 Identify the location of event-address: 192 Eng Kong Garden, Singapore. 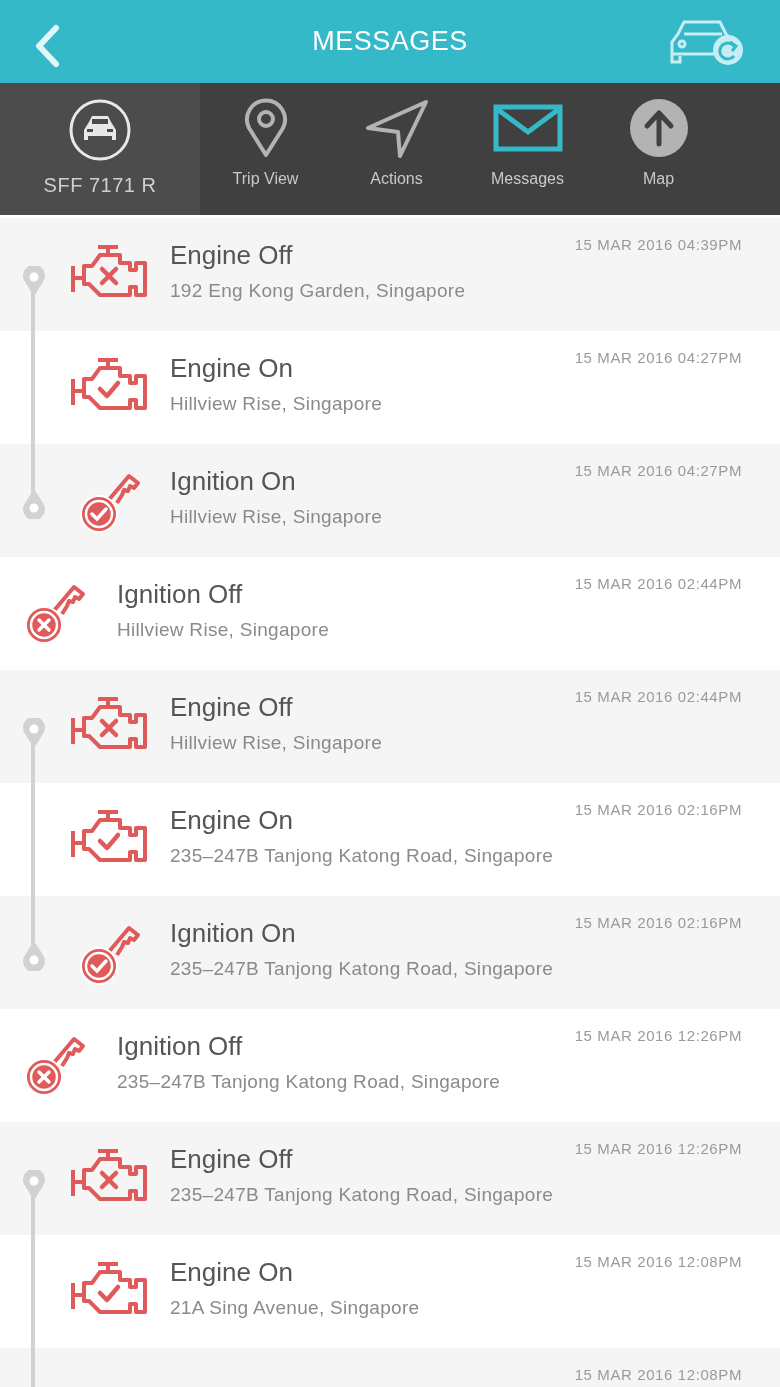
(318, 291).